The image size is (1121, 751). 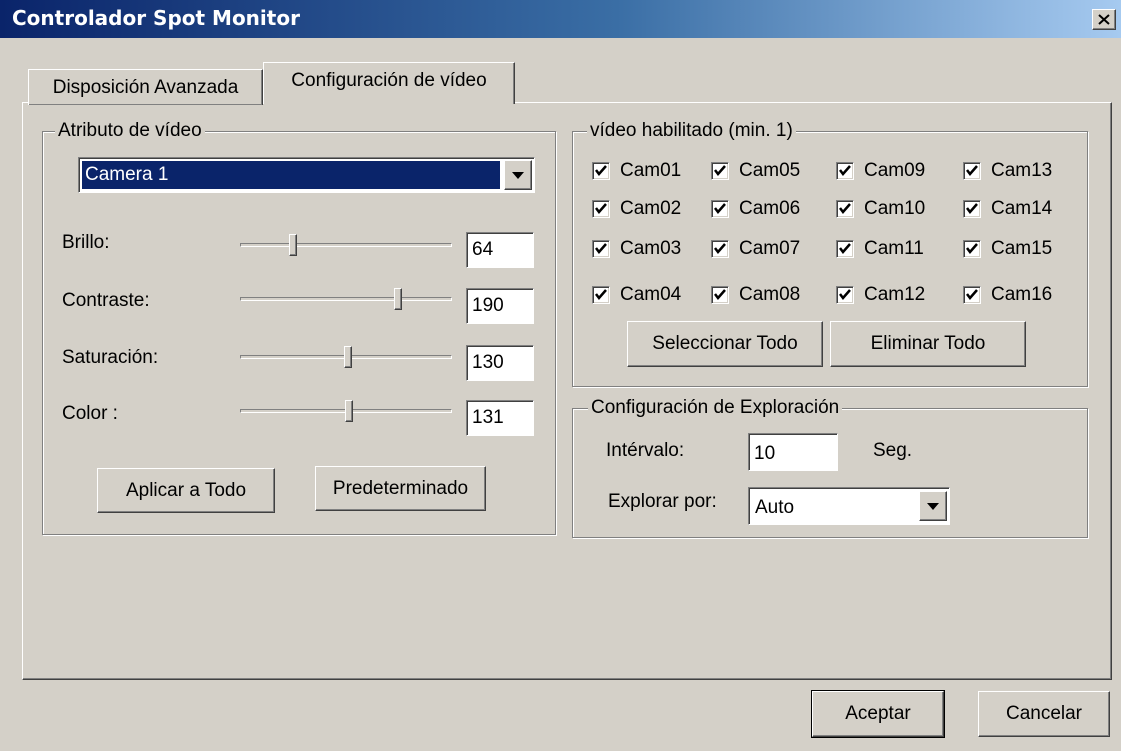 I want to click on brightness-value-field: 64, so click(x=500, y=250).